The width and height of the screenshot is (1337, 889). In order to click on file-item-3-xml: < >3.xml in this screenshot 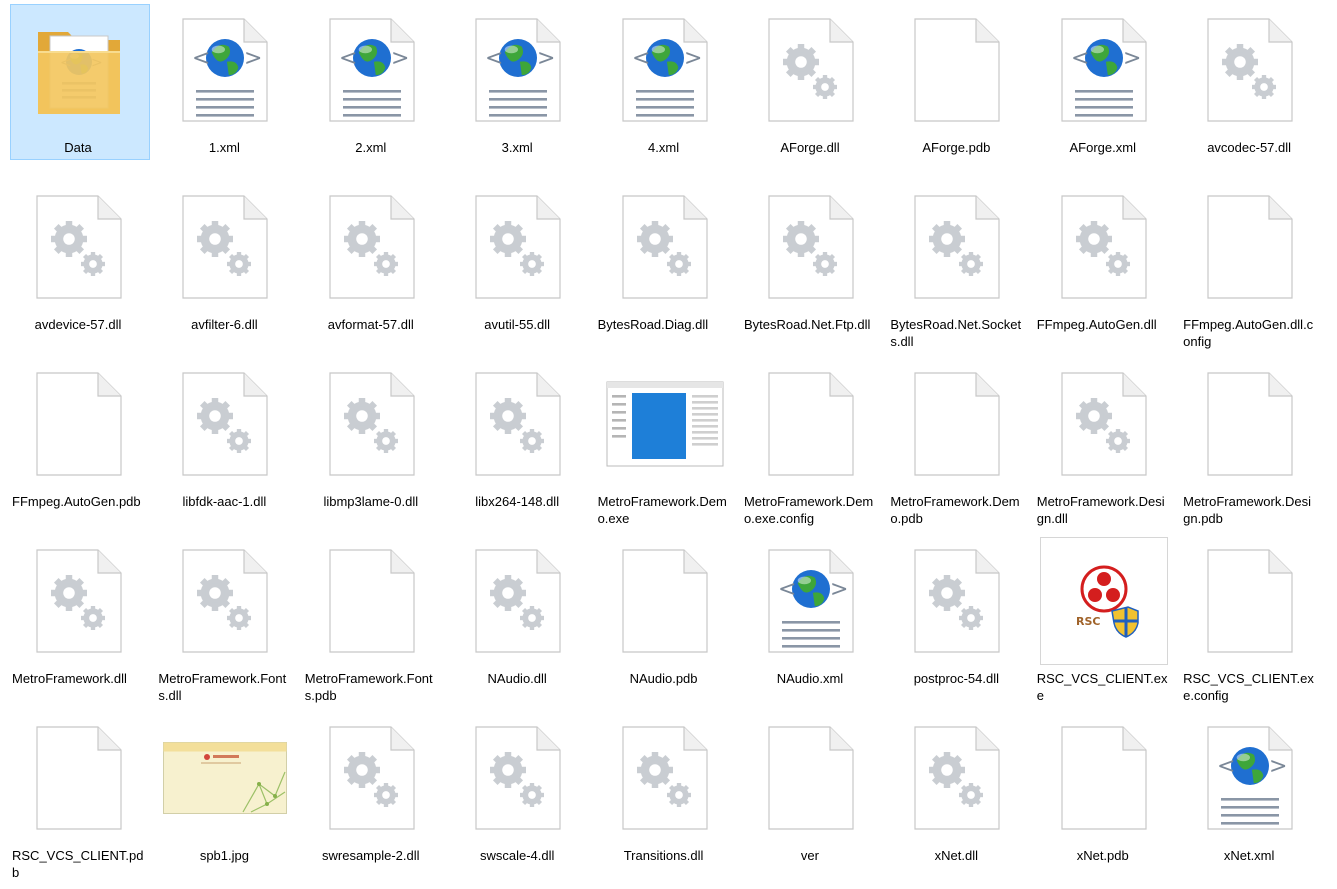, I will do `click(520, 92)`.